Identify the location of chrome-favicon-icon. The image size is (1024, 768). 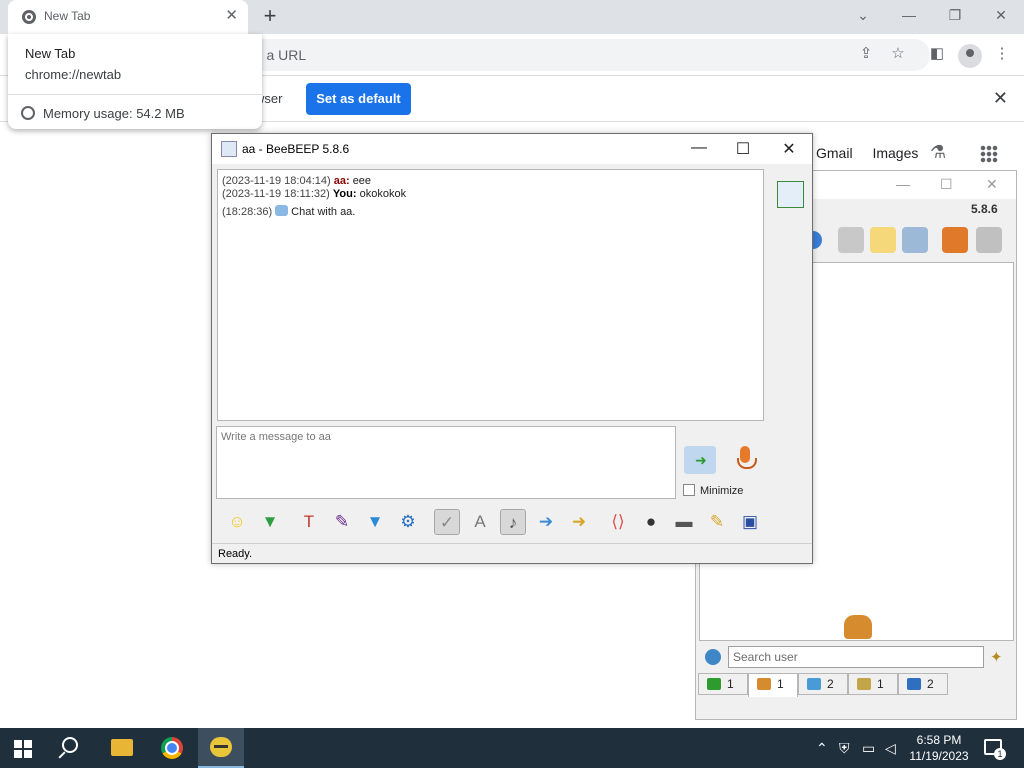
(29, 17).